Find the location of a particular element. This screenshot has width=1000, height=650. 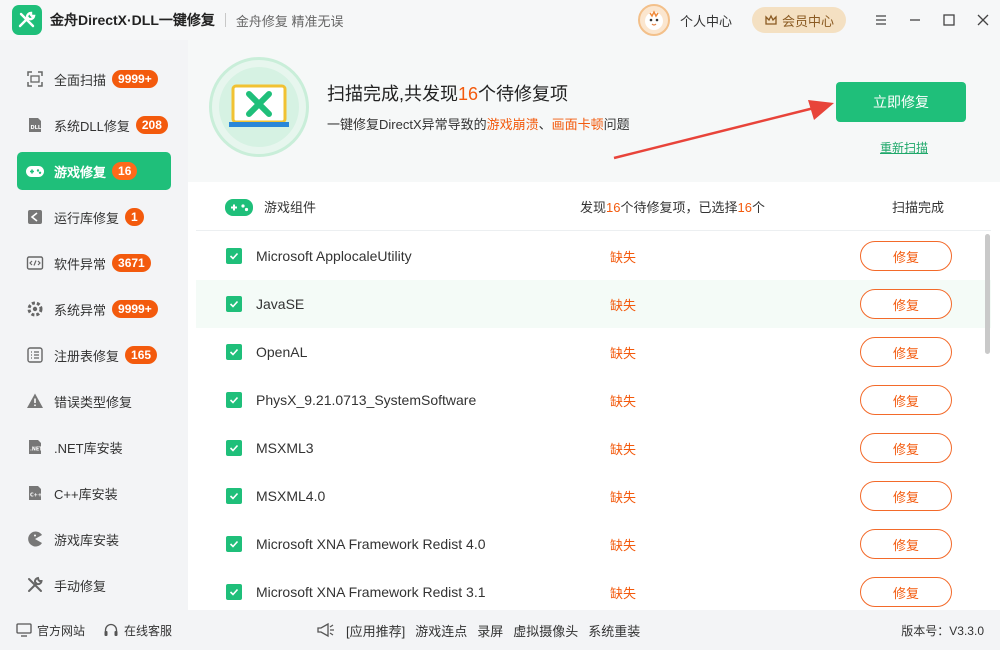

component-name: MSXML4.0 is located at coordinates (291, 496).